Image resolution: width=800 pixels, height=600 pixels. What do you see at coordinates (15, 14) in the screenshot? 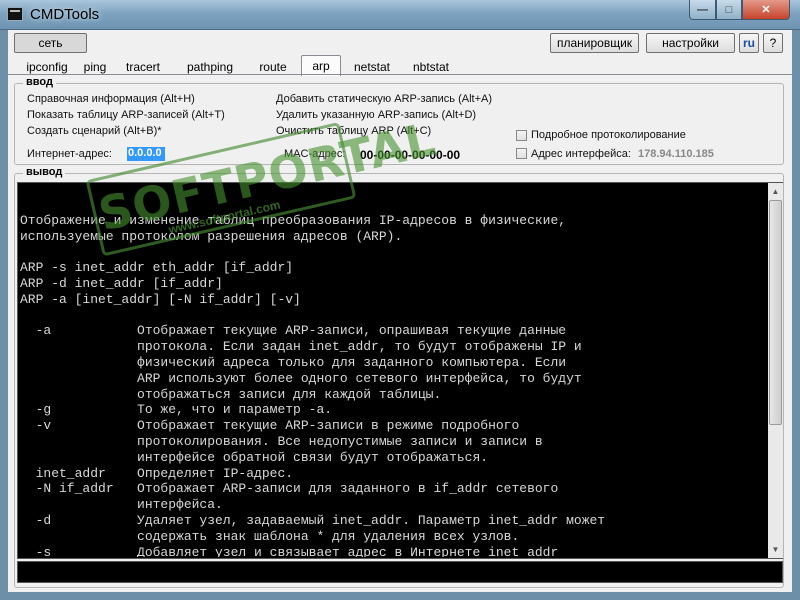
I see `console-app-icon` at bounding box center [15, 14].